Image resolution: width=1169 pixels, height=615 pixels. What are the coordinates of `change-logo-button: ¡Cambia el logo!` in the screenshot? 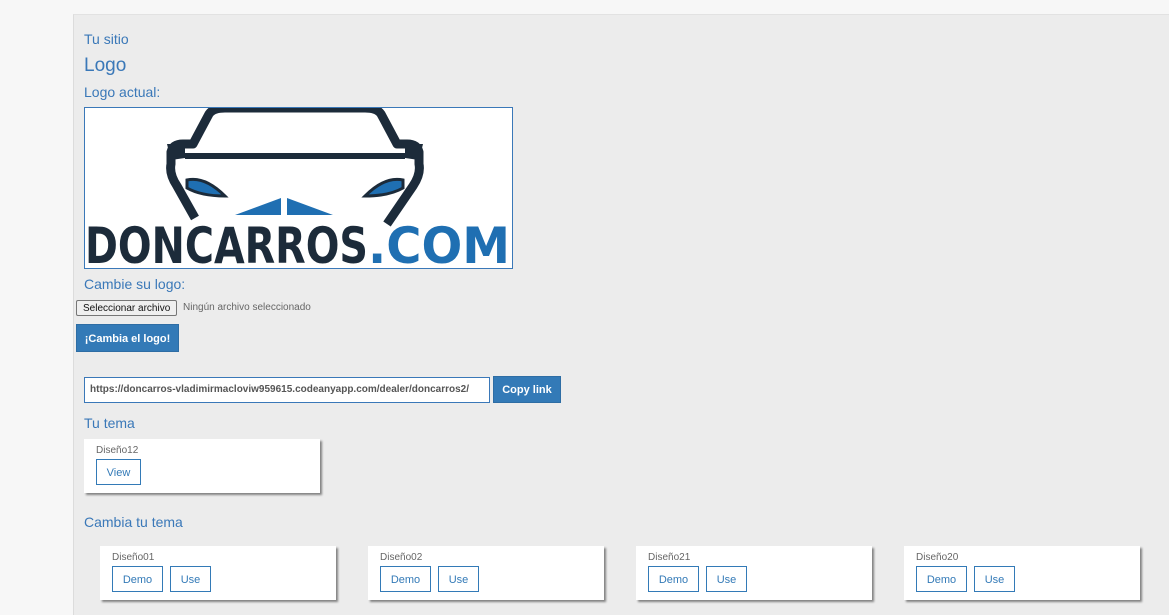 It's located at (127, 338).